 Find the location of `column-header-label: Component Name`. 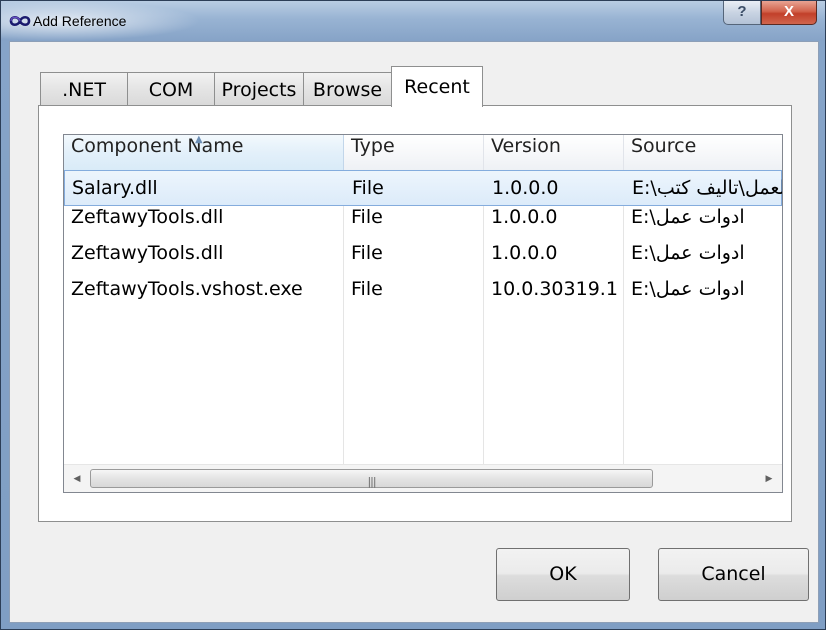

column-header-label: Component Name is located at coordinates (157, 146).